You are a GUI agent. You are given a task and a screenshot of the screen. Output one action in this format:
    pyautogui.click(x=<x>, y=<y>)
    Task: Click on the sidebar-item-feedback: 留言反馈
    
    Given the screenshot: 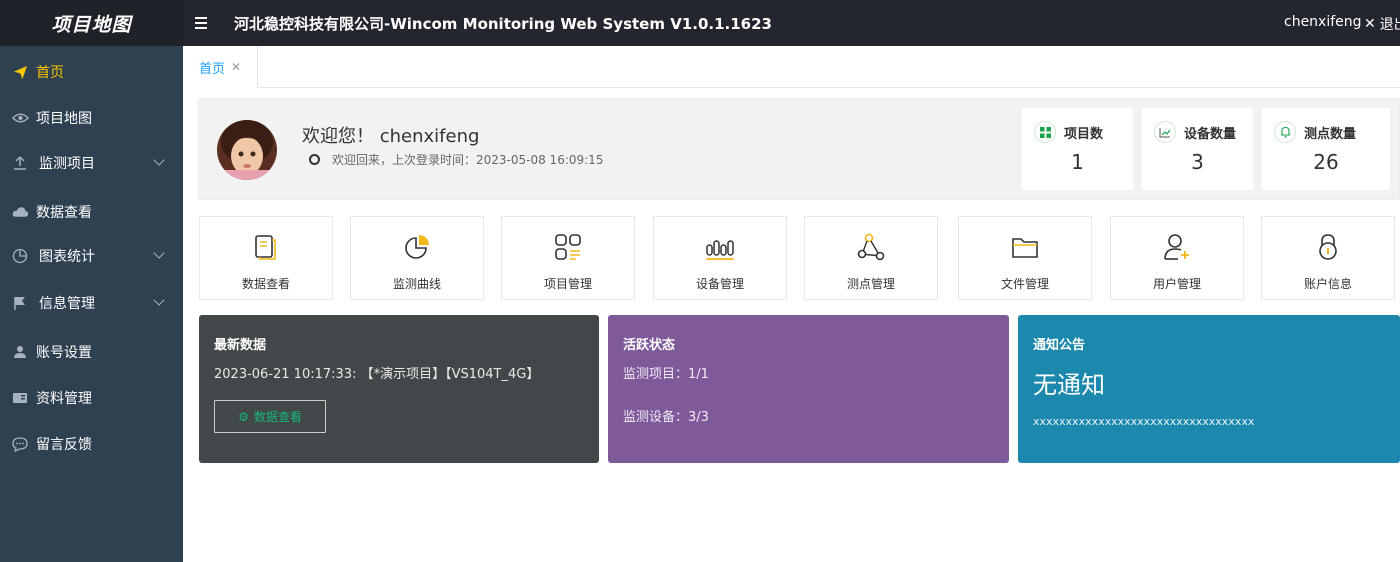 What is the action you would take?
    pyautogui.click(x=91, y=444)
    